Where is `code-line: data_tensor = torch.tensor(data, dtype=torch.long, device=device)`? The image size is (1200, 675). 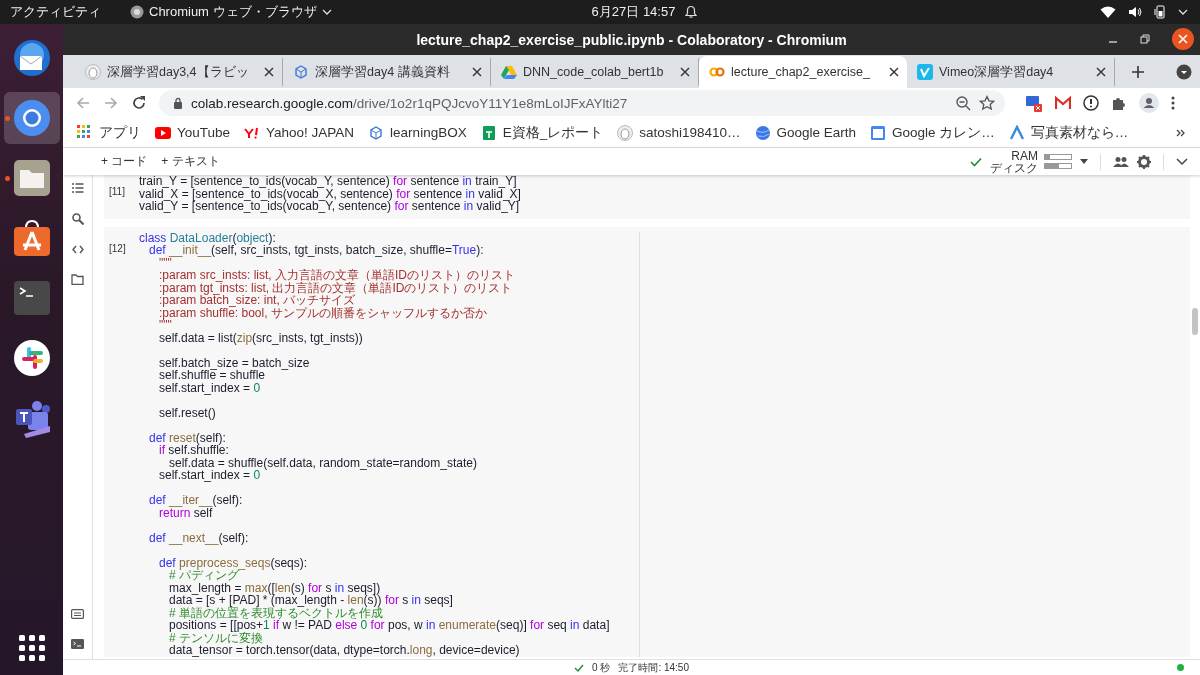 code-line: data_tensor = torch.tensor(data, dtype=torch.long, device=device) is located at coordinates (344, 650).